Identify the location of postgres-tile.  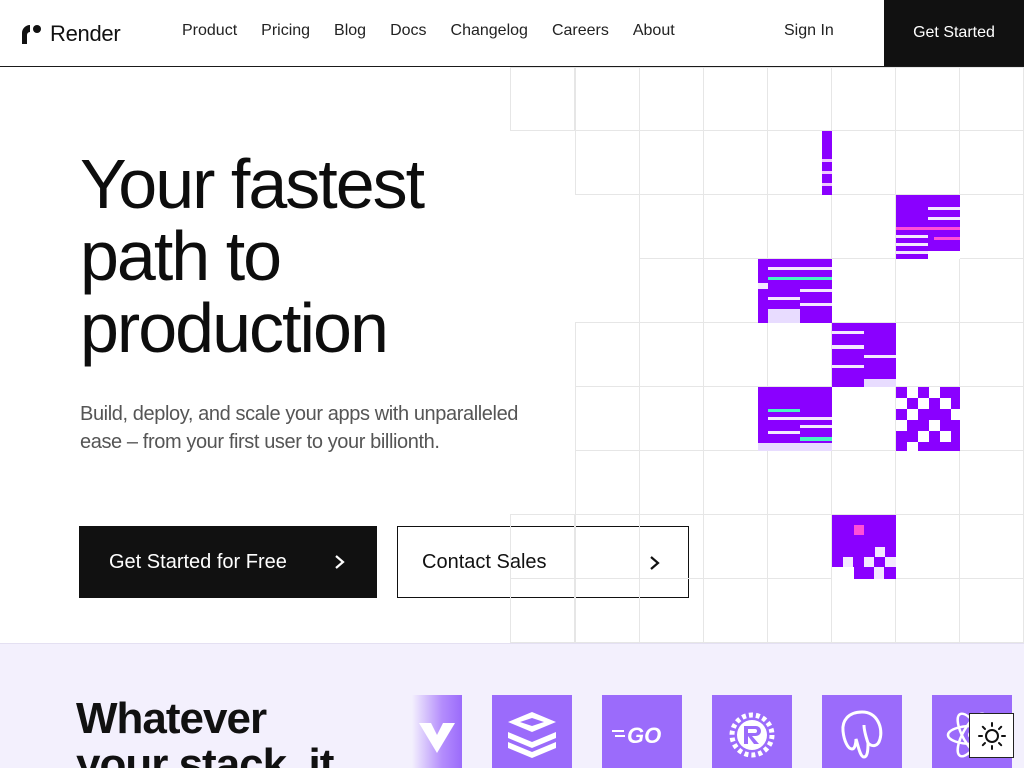
(862, 731).